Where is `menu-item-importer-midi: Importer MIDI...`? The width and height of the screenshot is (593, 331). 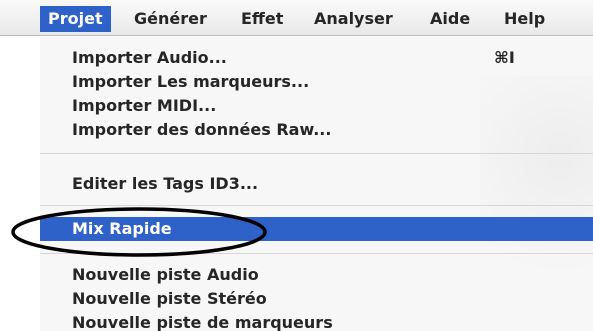 menu-item-importer-midi: Importer MIDI... is located at coordinates (316, 106).